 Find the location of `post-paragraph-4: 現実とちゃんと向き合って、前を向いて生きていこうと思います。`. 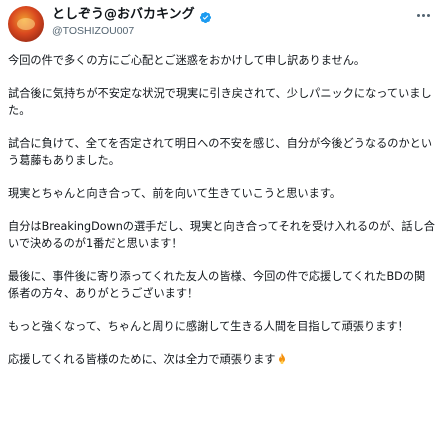

post-paragraph-4: 現実とちゃんと向き合って、前を向いて生きていこうと思います。 is located at coordinates (175, 193).